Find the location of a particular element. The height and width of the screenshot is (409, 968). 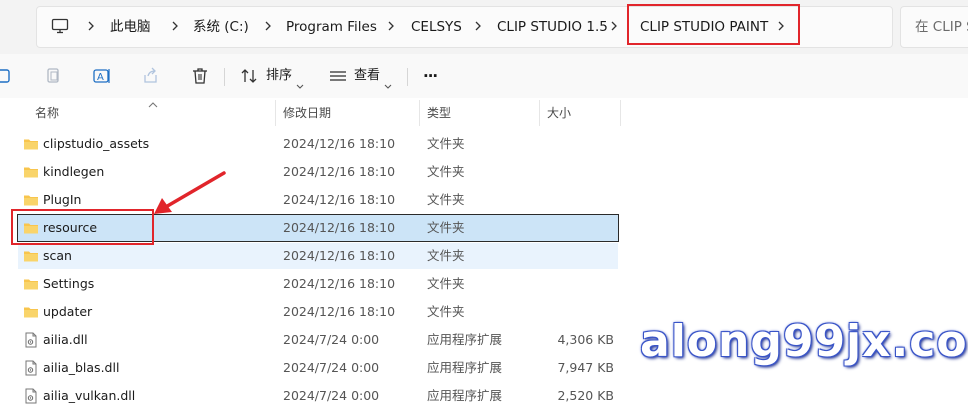

sort-button: 排序 is located at coordinates (275, 76).